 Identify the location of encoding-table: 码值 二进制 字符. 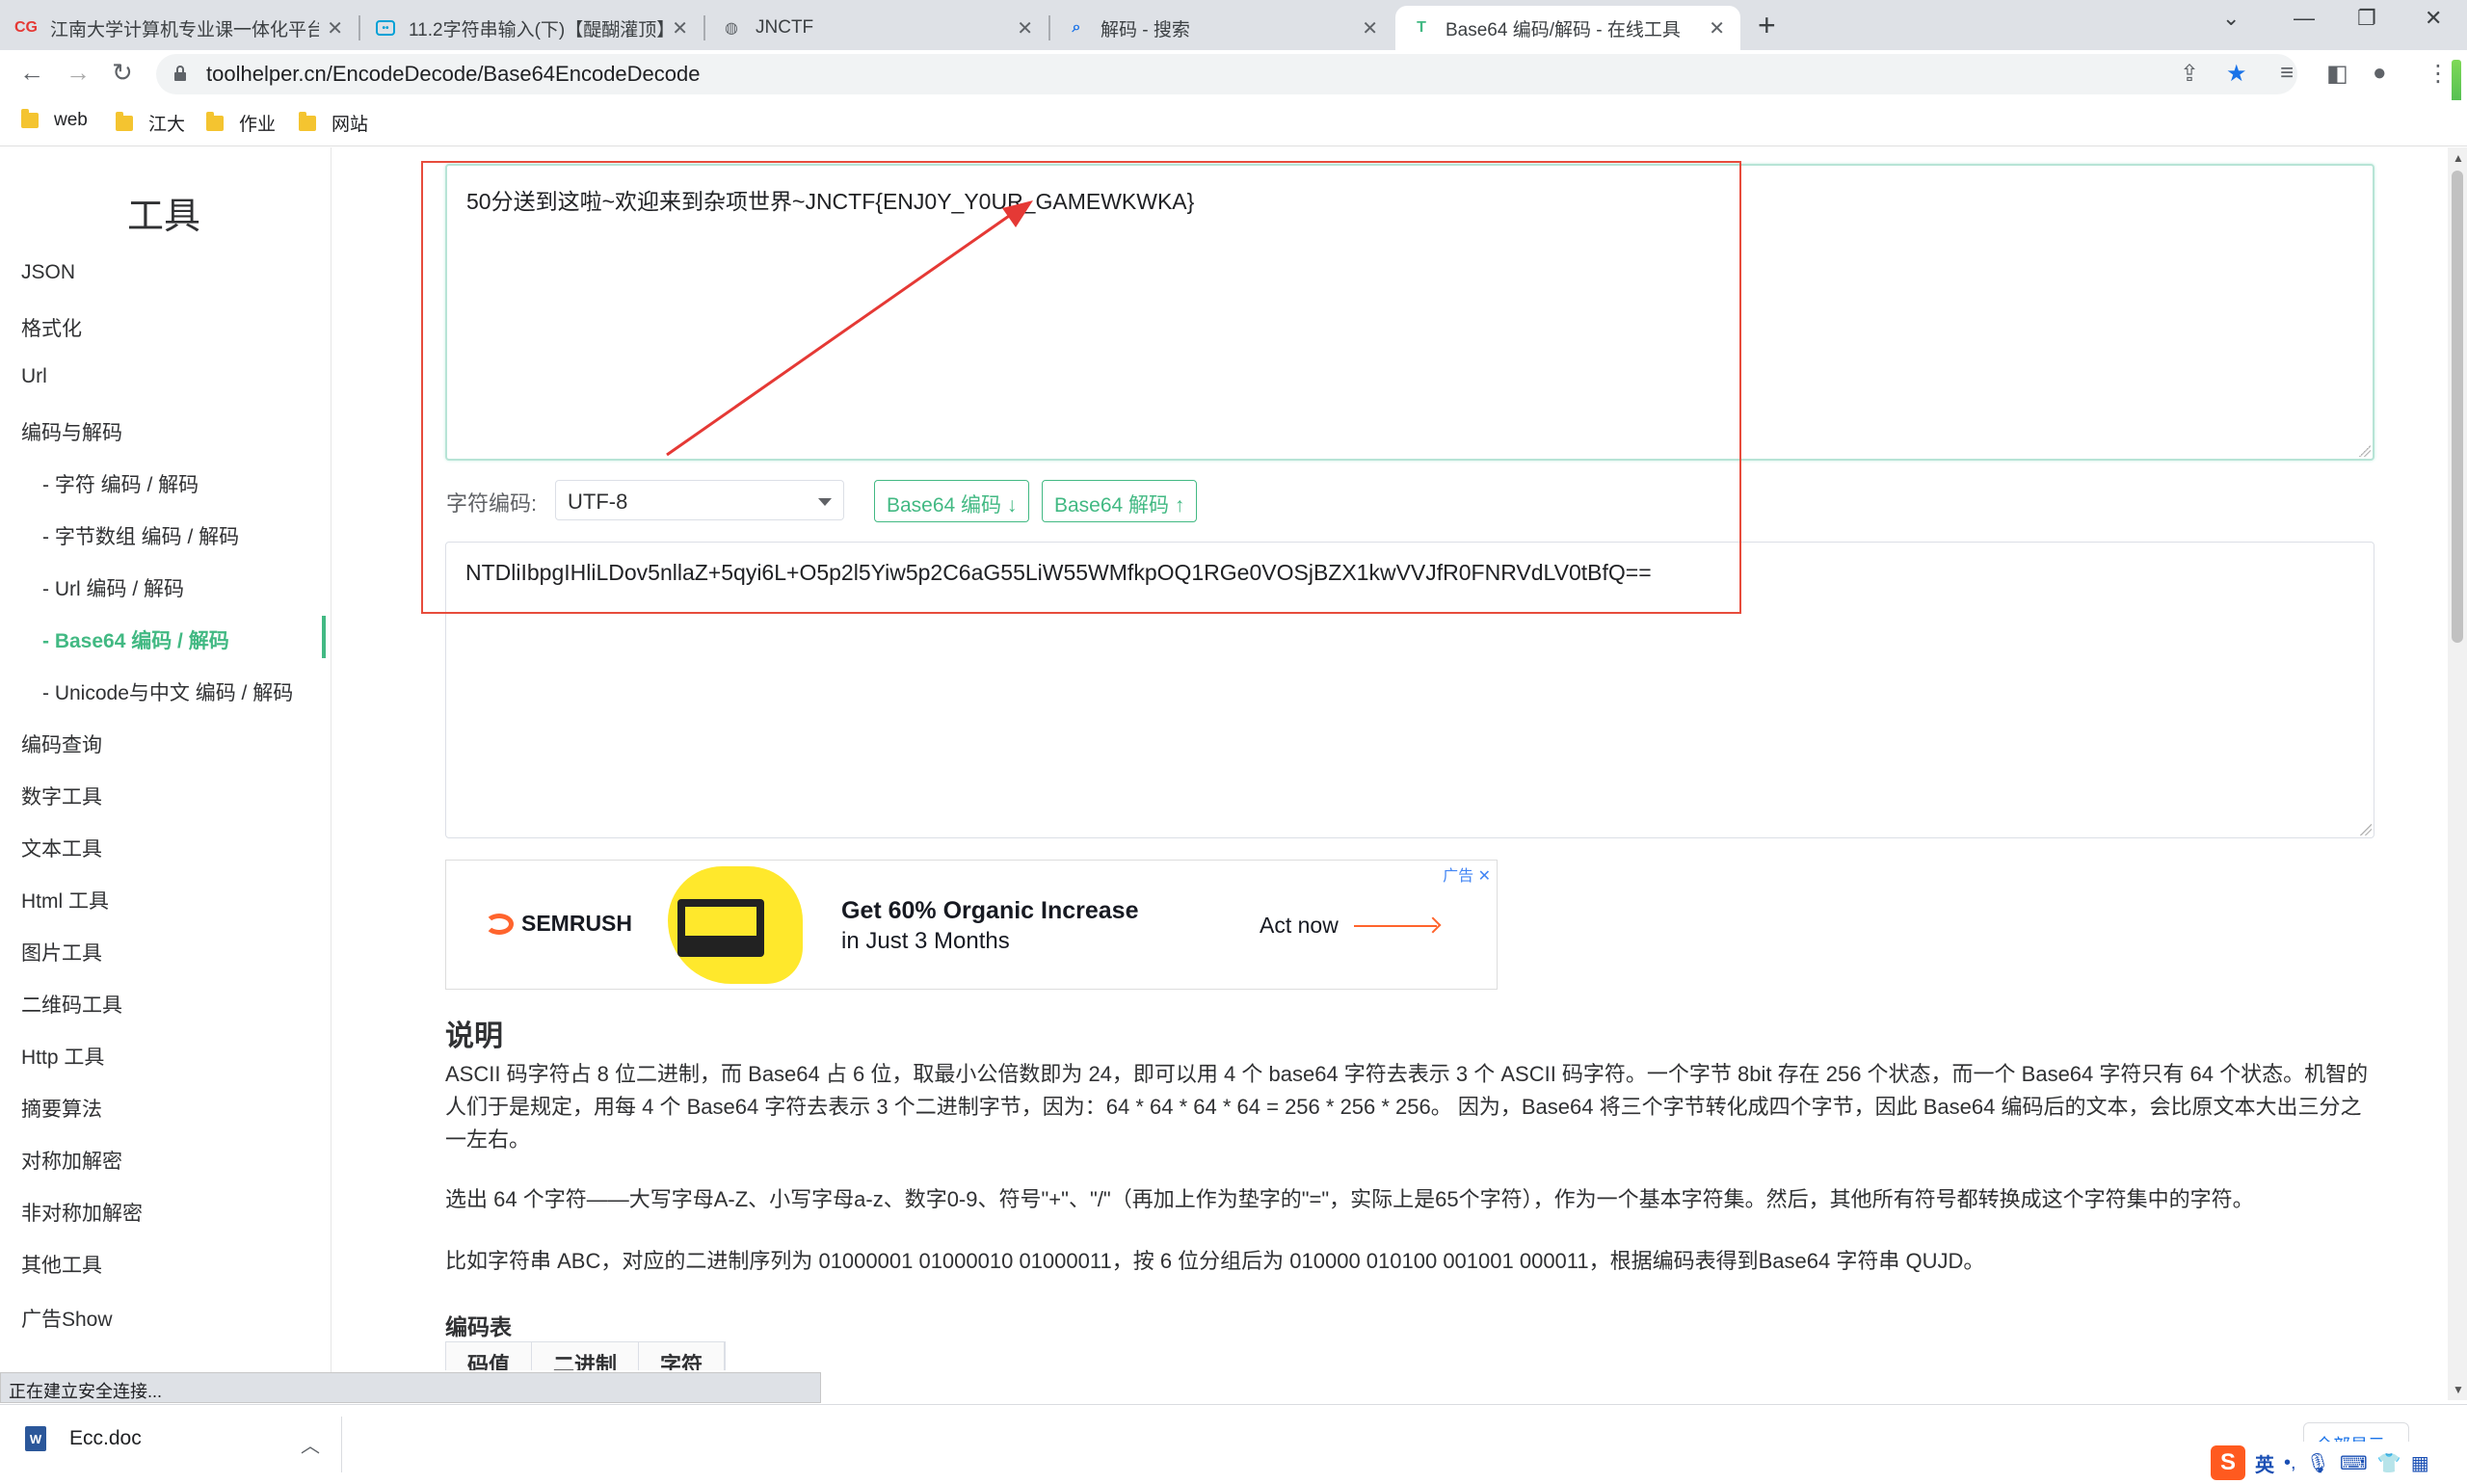
(586, 1355).